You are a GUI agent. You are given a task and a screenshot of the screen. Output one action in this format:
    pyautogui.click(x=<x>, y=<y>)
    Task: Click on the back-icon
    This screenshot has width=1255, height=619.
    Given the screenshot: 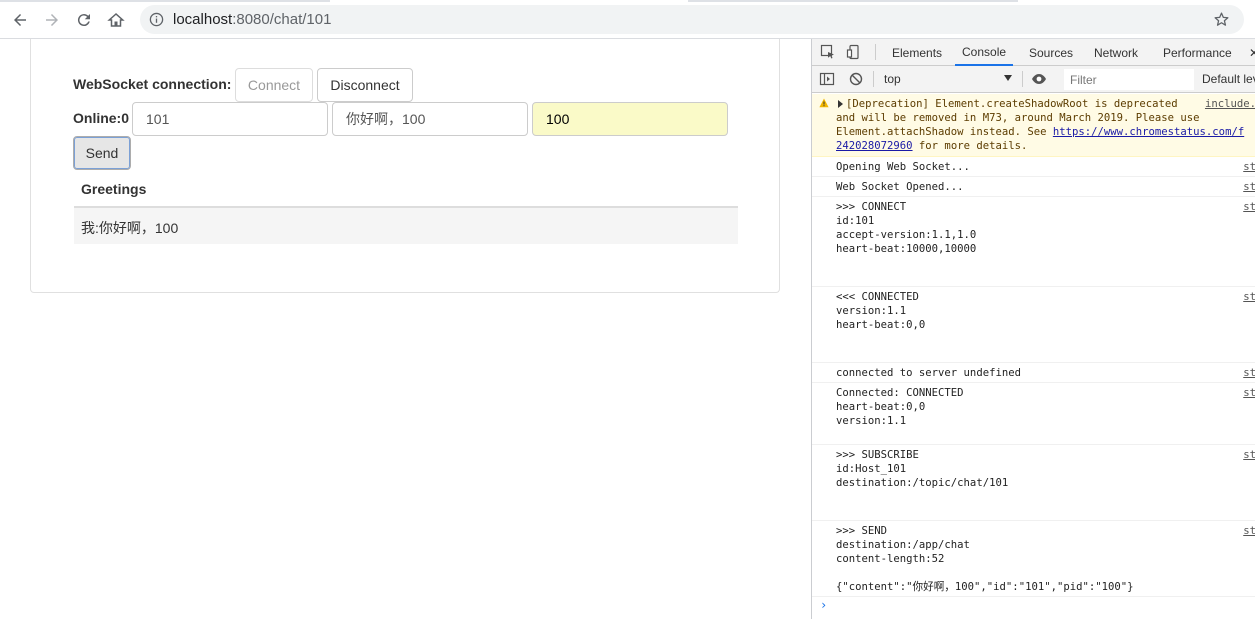 What is the action you would take?
    pyautogui.click(x=20, y=20)
    